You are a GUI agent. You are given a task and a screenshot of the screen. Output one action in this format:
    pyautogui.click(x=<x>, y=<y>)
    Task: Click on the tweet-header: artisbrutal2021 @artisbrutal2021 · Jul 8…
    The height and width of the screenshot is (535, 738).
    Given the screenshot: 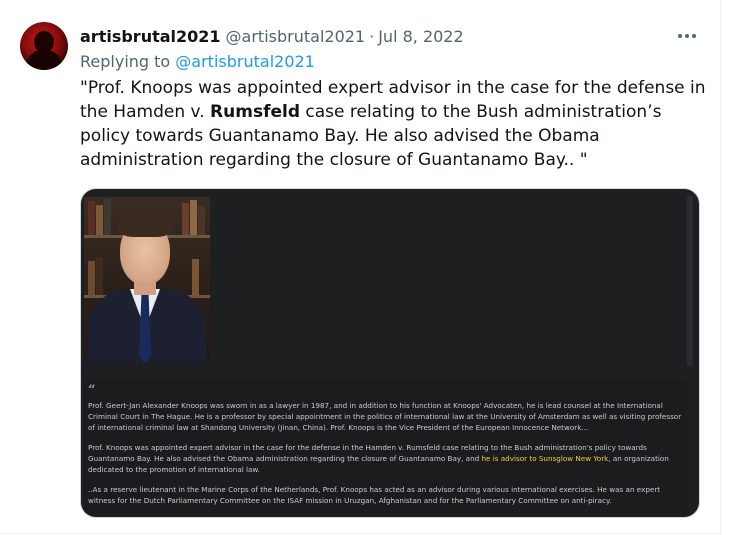 What is the action you would take?
    pyautogui.click(x=272, y=36)
    